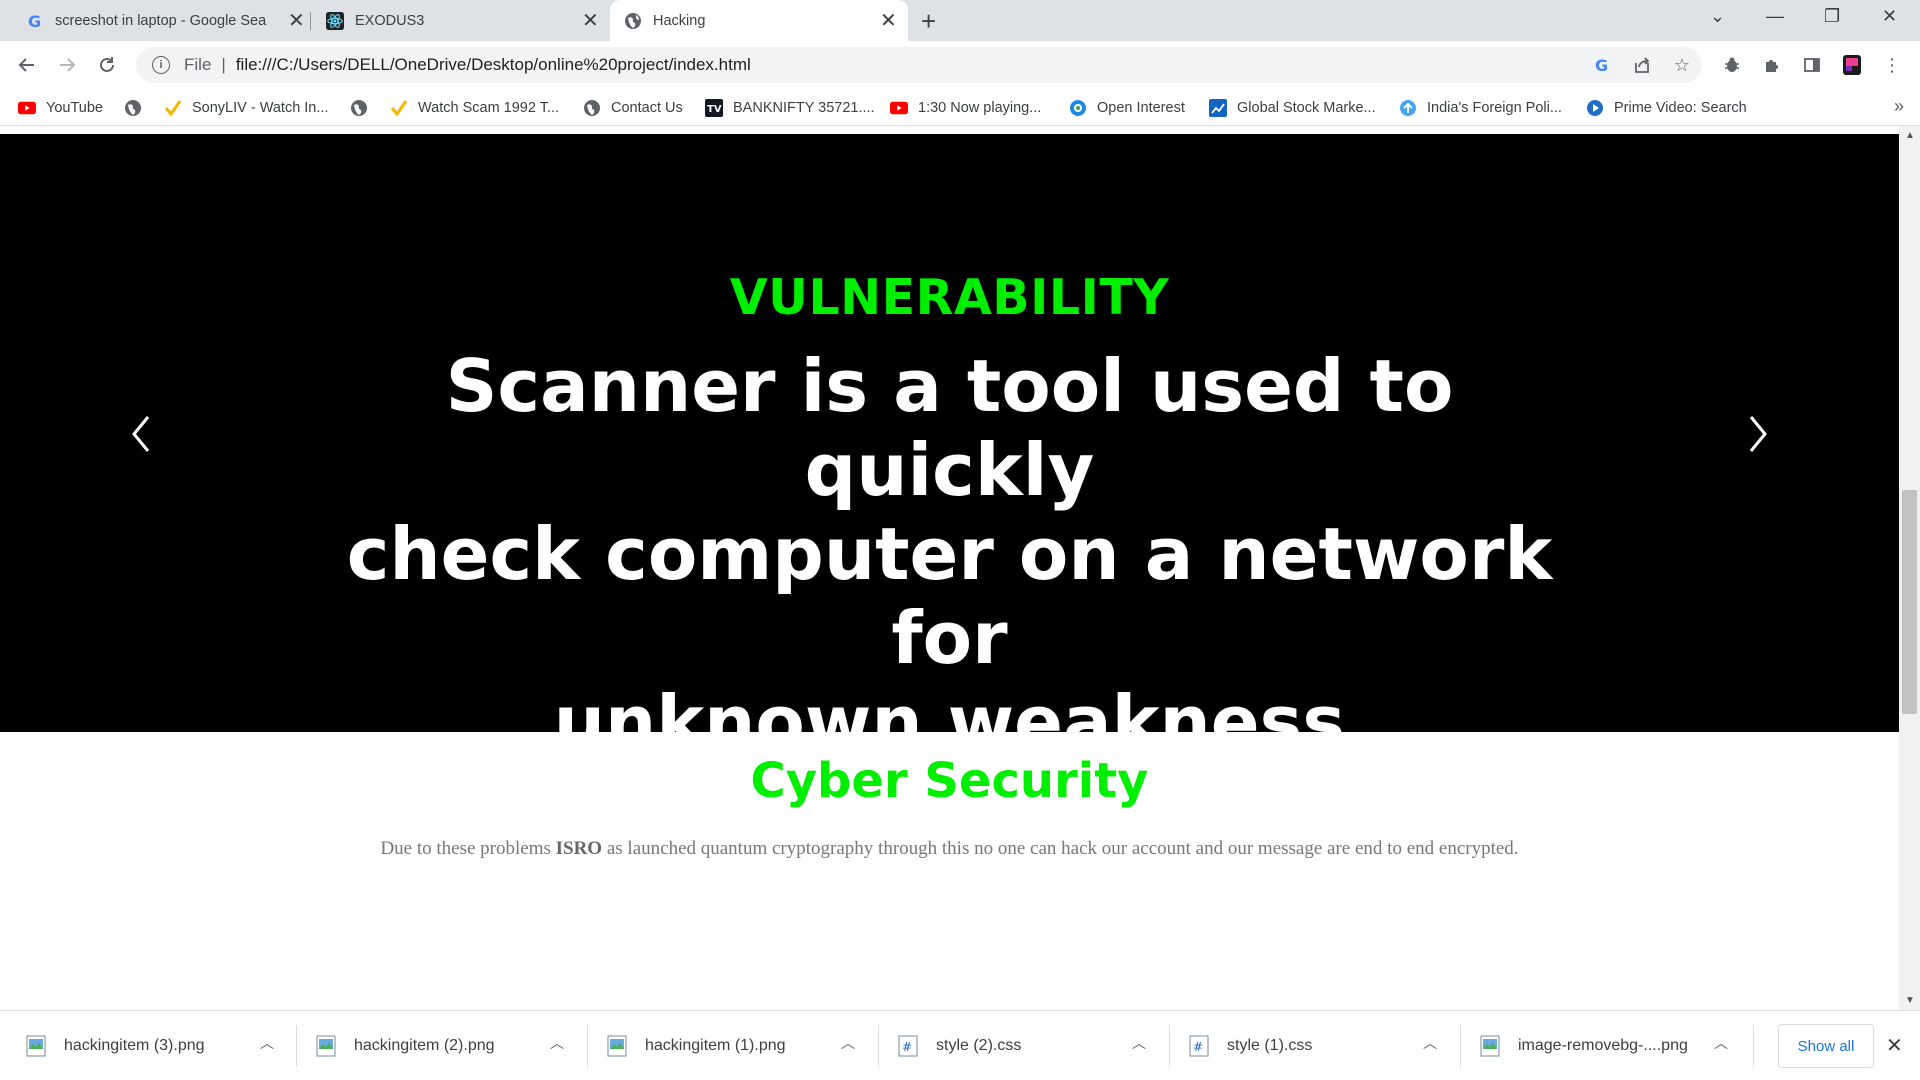 The image size is (1920, 1080). Describe the element at coordinates (1772, 65) in the screenshot. I see `extensions-puzzle-icon` at that location.